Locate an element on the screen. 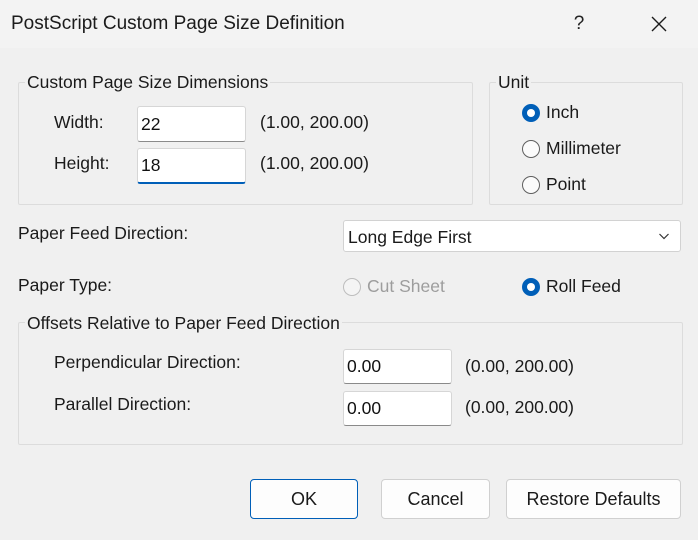  unit-radio-point: Point is located at coordinates (554, 184).